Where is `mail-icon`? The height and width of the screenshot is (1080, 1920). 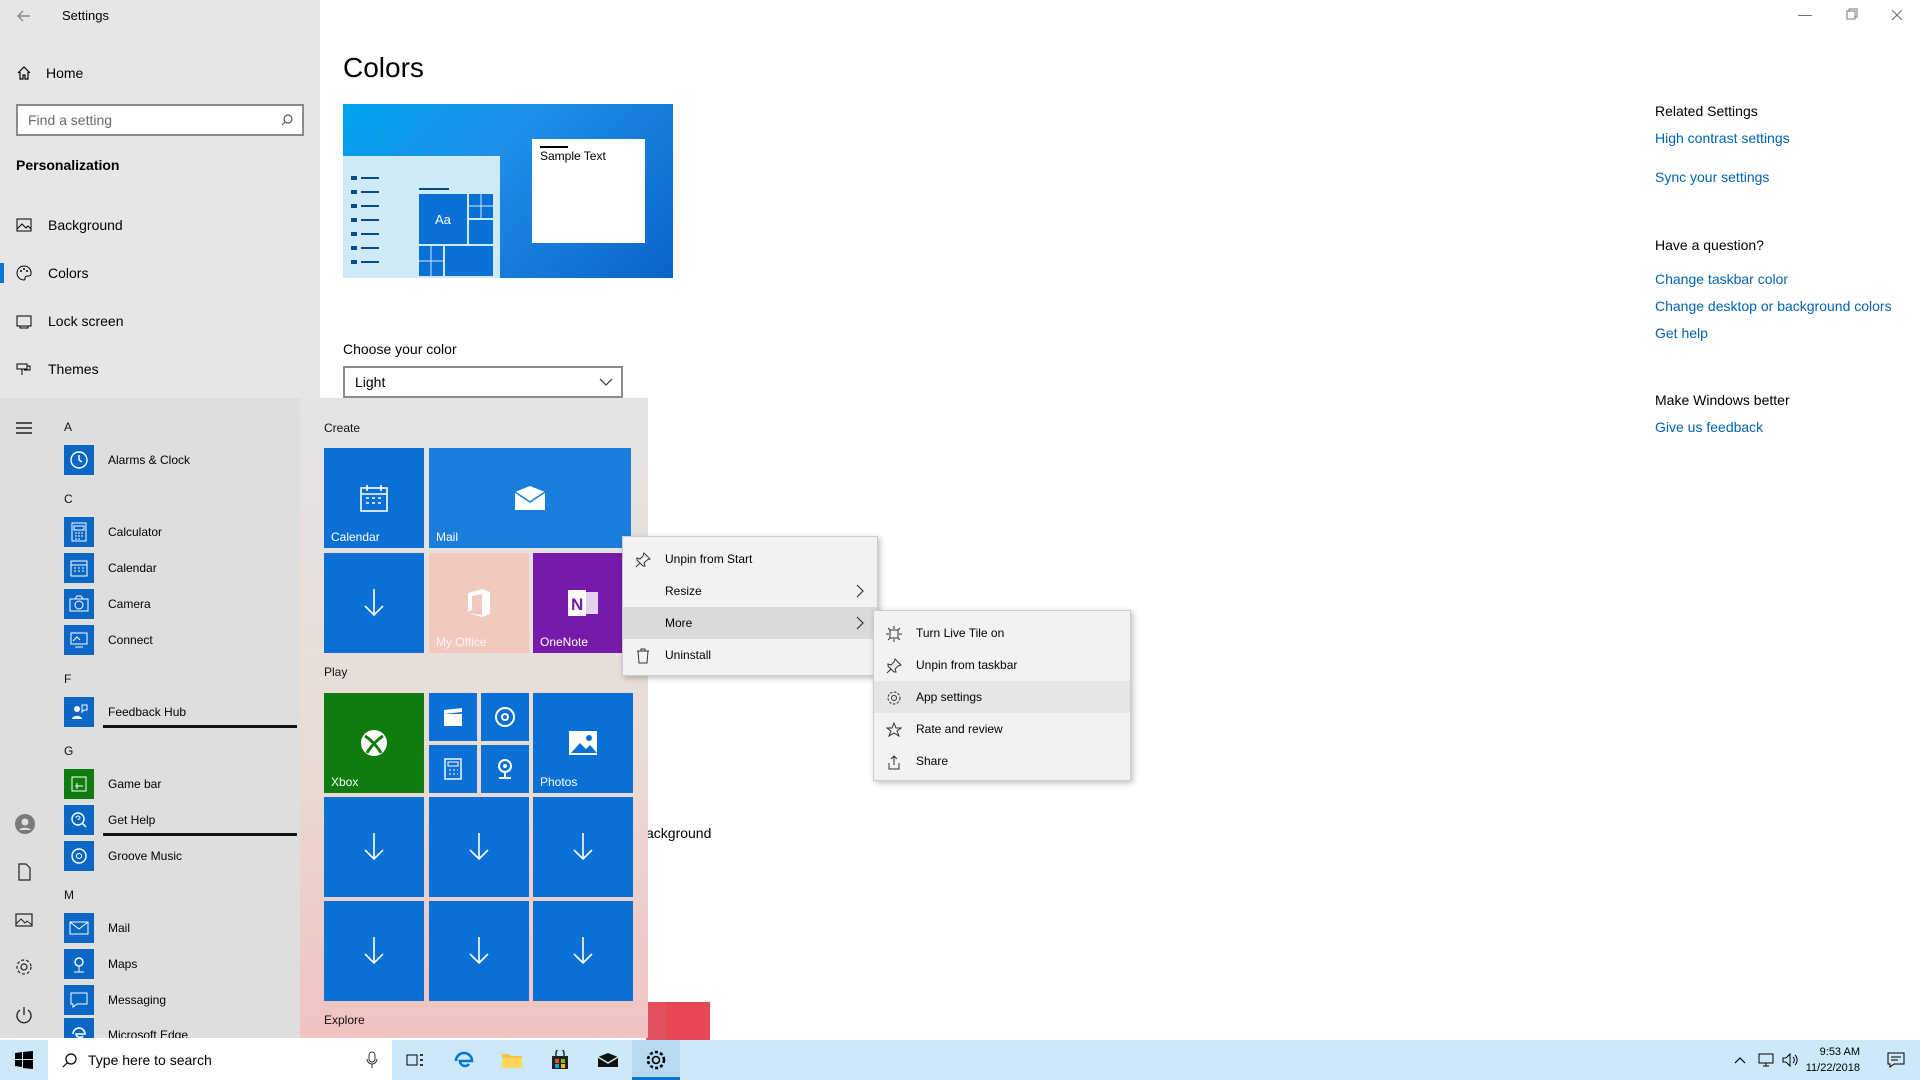
mail-icon is located at coordinates (530, 498).